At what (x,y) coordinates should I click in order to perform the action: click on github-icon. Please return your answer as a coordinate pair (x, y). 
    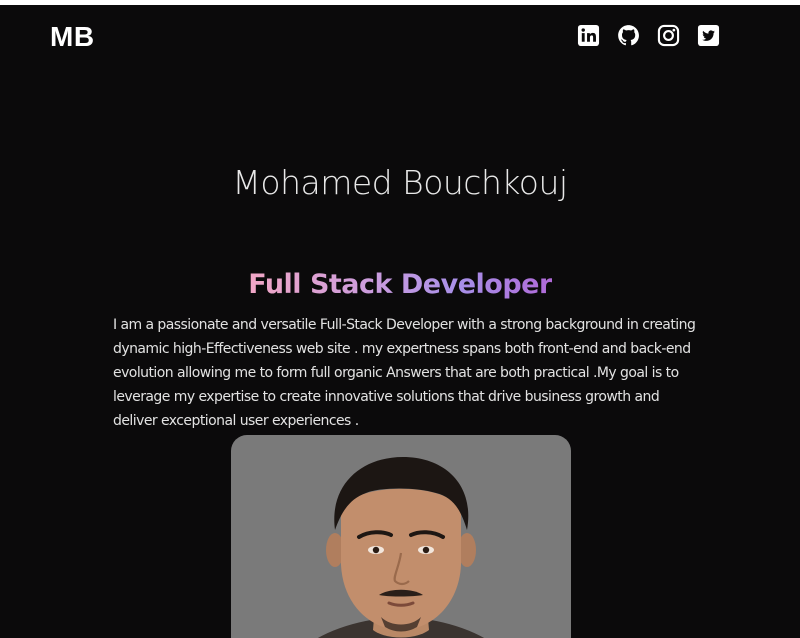
    Looking at the image, I should click on (628, 35).